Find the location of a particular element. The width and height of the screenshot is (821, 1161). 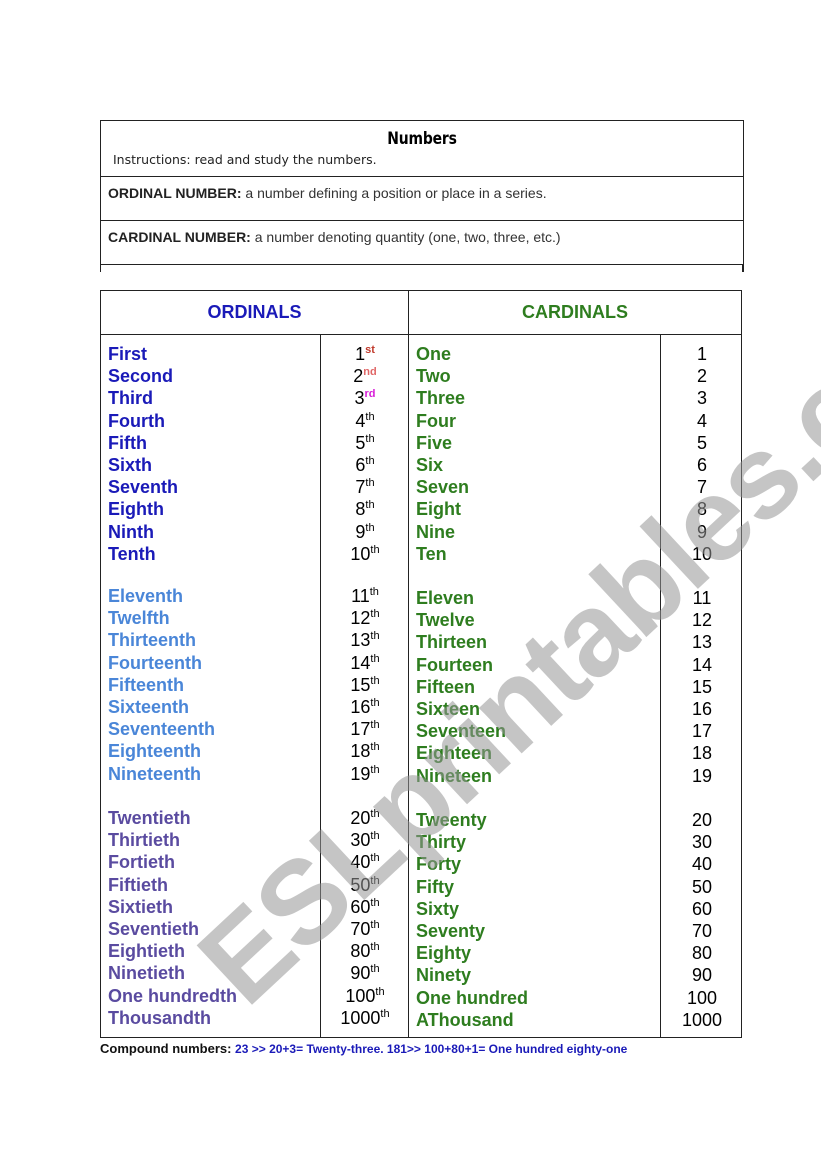

cardinal-word: Eighteen is located at coordinates (454, 753).